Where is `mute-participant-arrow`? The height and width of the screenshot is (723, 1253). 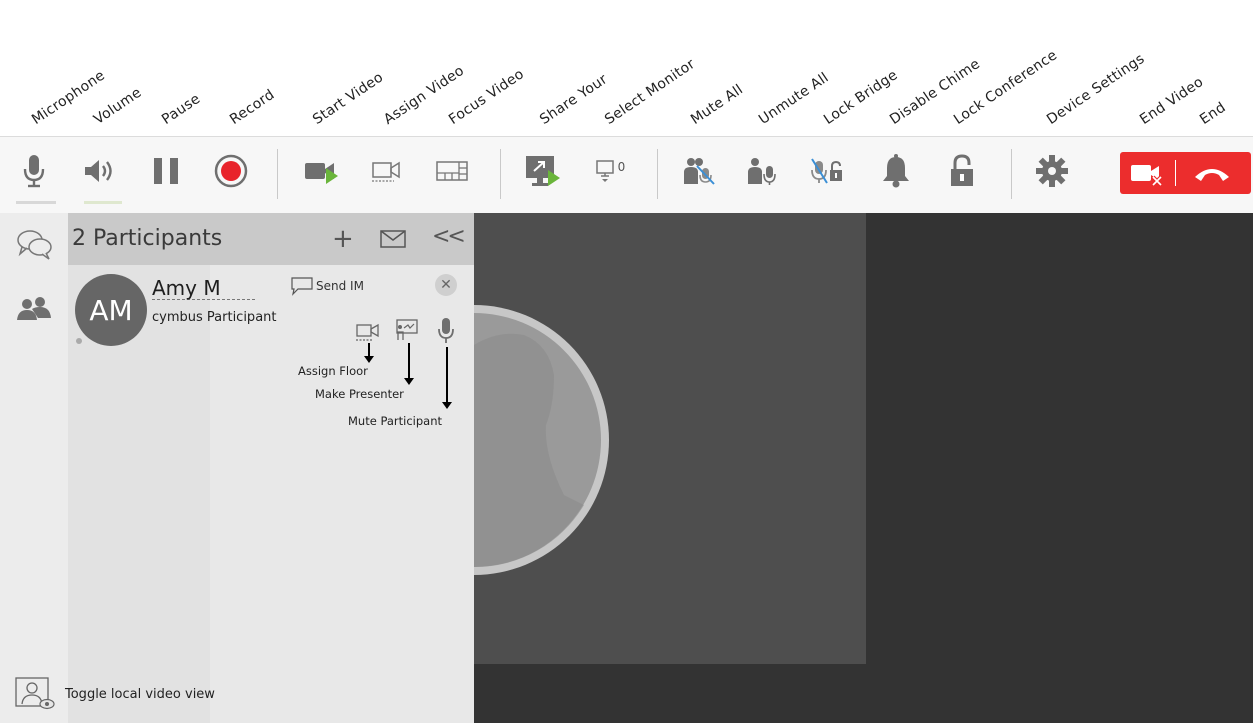 mute-participant-arrow is located at coordinates (447, 378).